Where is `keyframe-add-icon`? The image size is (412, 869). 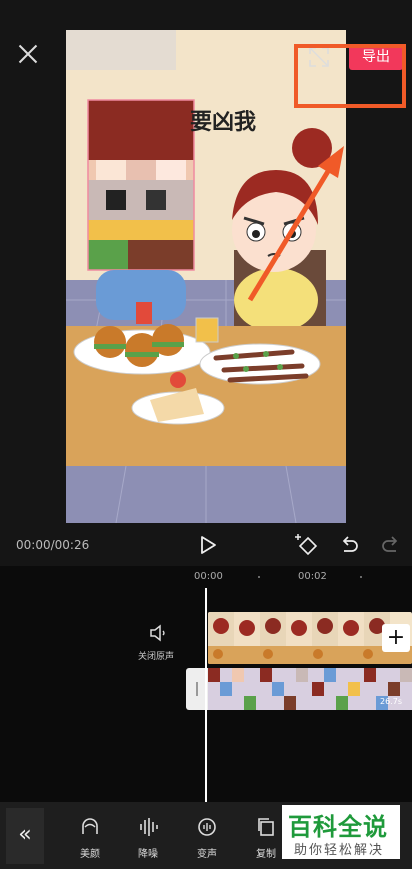 keyframe-add-icon is located at coordinates (306, 545).